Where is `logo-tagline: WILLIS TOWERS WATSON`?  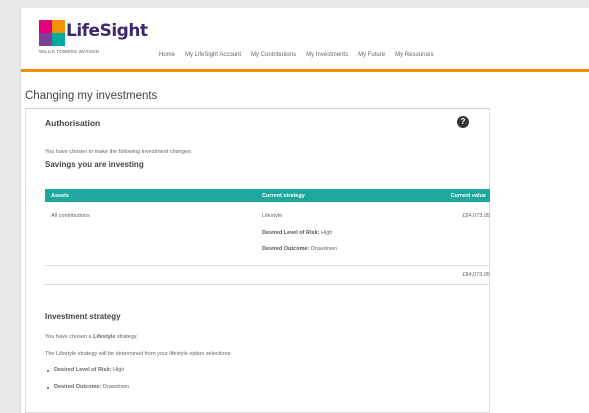 logo-tagline: WILLIS TOWERS WATSON is located at coordinates (69, 51).